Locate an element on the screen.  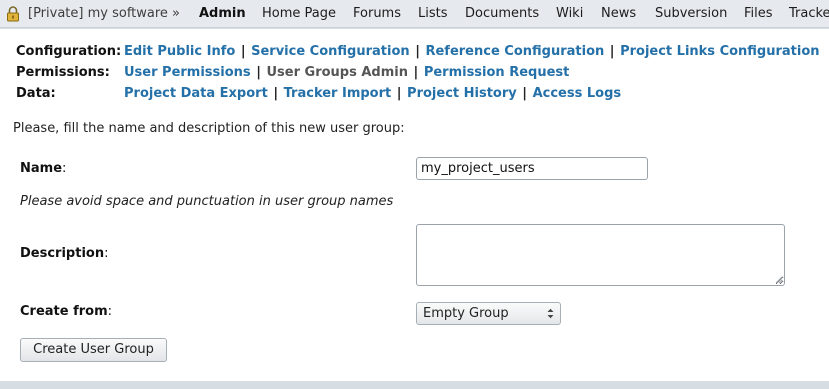
select-arrows-icon is located at coordinates (550, 313).